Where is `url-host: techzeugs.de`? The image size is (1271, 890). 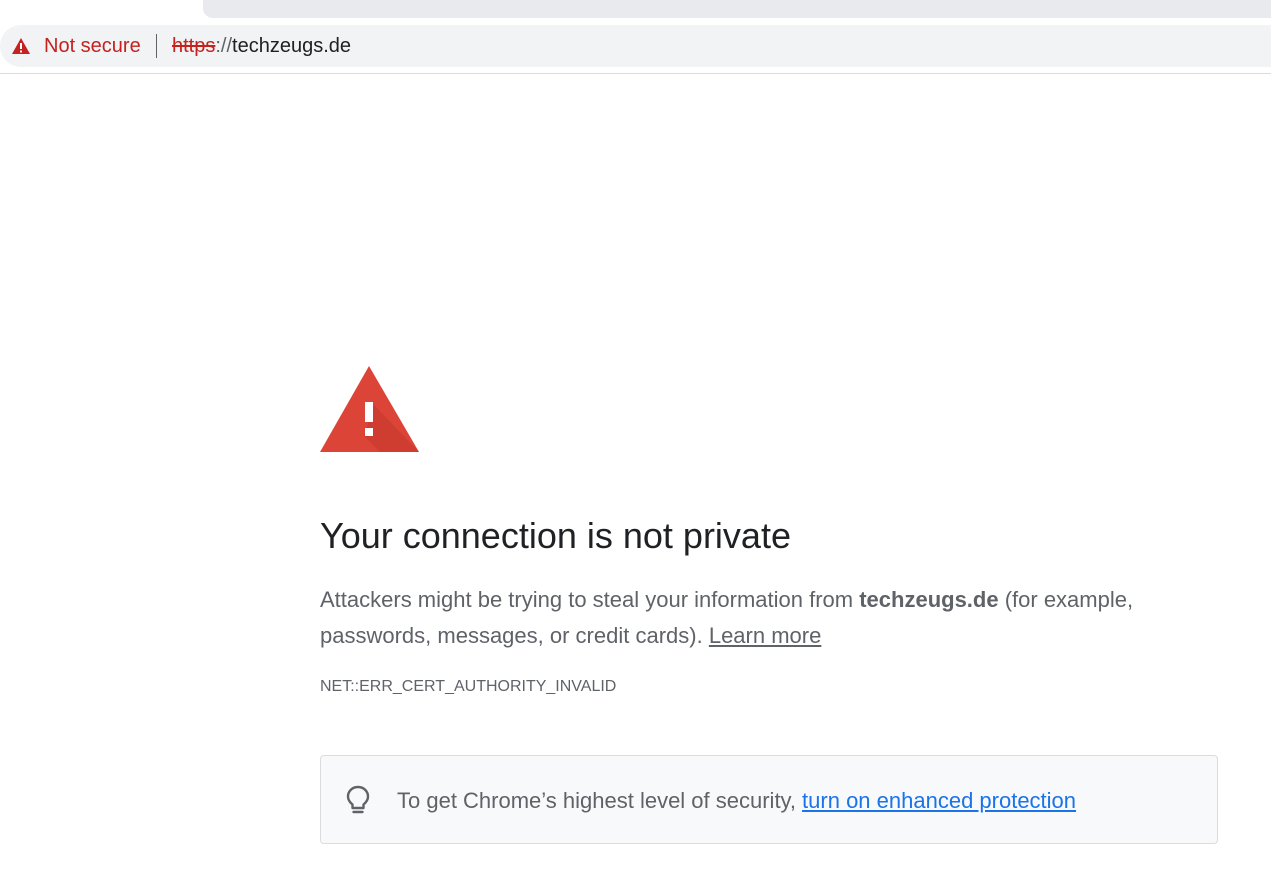
url-host: techzeugs.de is located at coordinates (292, 45).